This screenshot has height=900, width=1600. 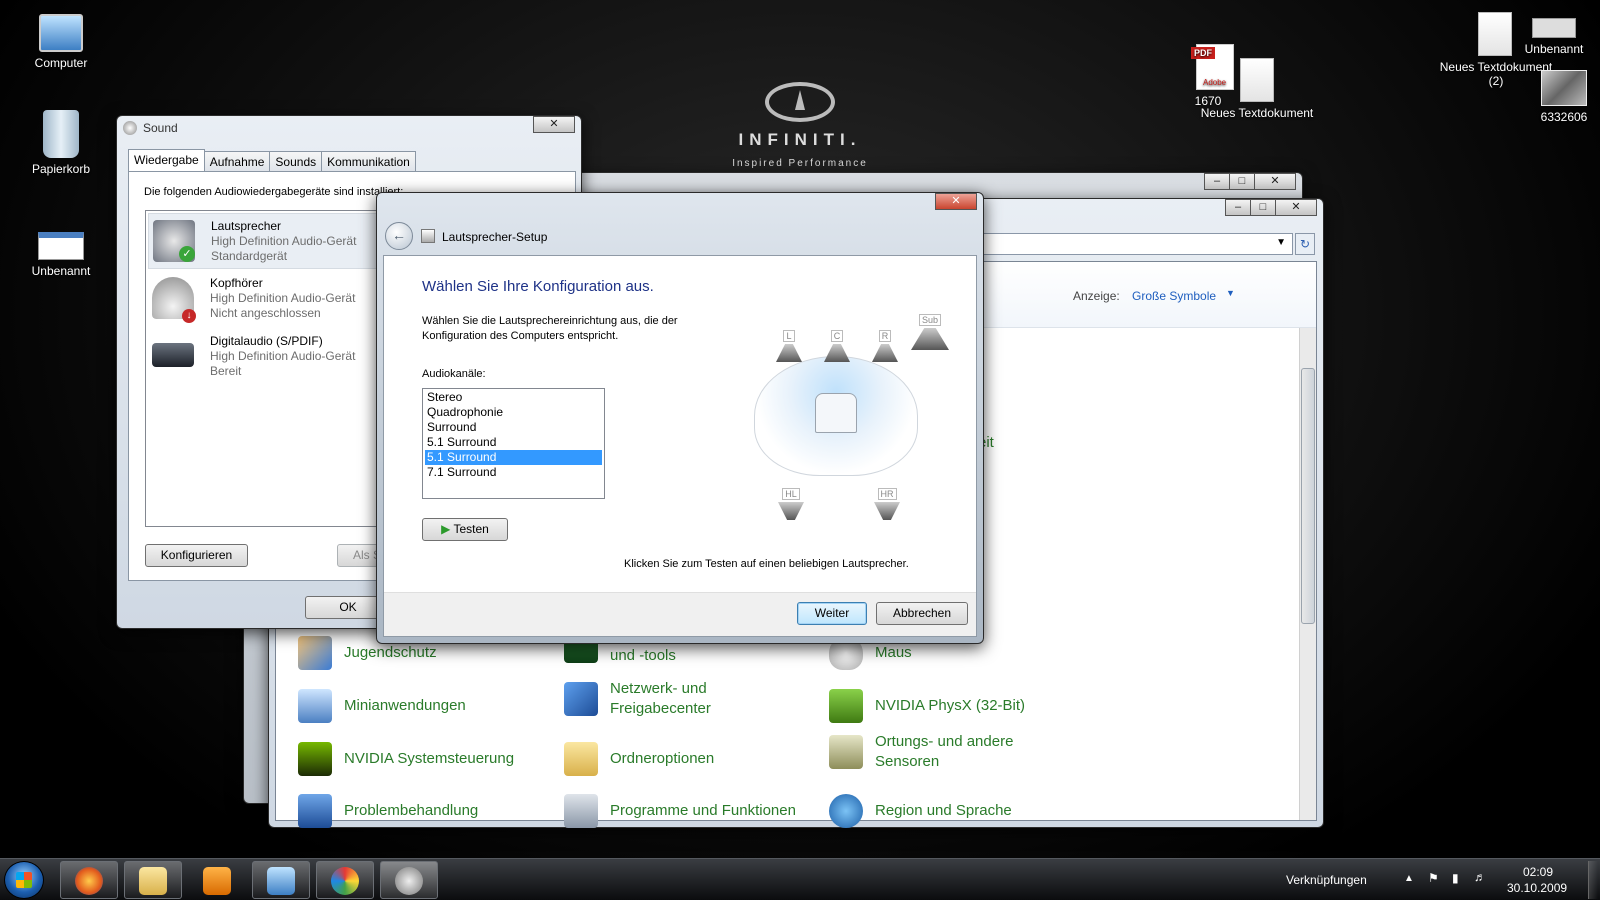 I want to click on taskbar-explorer, so click(x=153, y=880).